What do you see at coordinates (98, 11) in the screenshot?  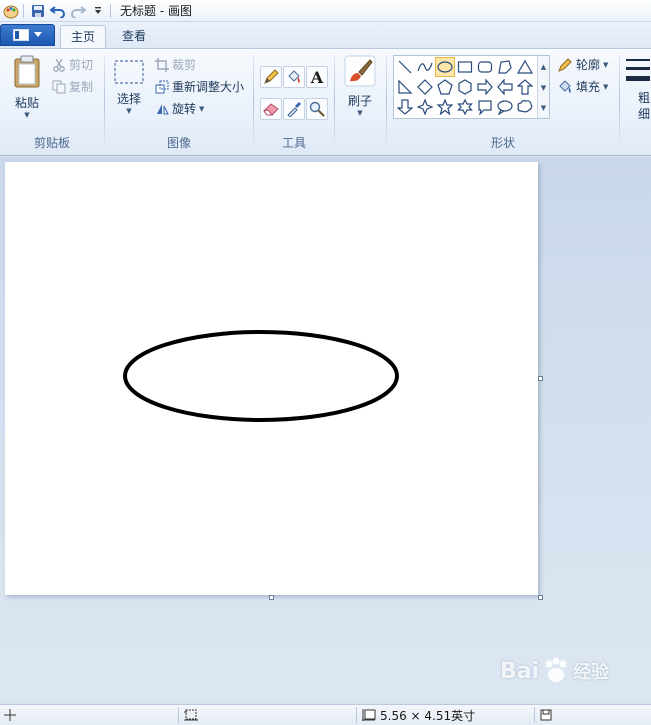 I see `customize-quick-access-icon` at bounding box center [98, 11].